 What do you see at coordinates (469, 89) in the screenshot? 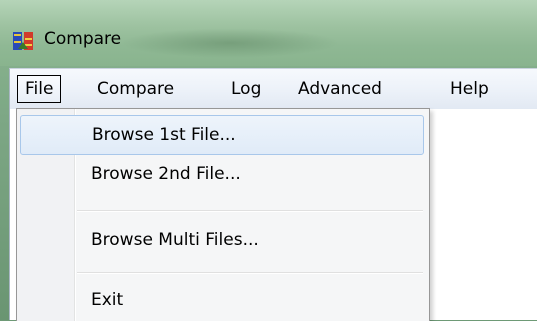
I see `menu-help: Help` at bounding box center [469, 89].